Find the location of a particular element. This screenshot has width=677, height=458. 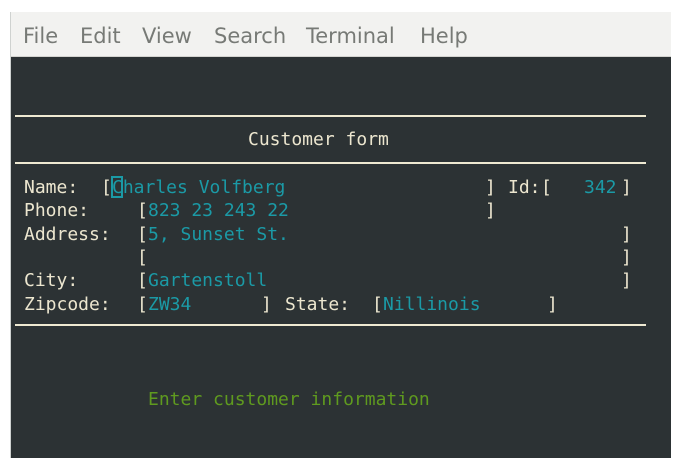

menu-bar: File Edit View Search Terminal Help is located at coordinates (341, 34).